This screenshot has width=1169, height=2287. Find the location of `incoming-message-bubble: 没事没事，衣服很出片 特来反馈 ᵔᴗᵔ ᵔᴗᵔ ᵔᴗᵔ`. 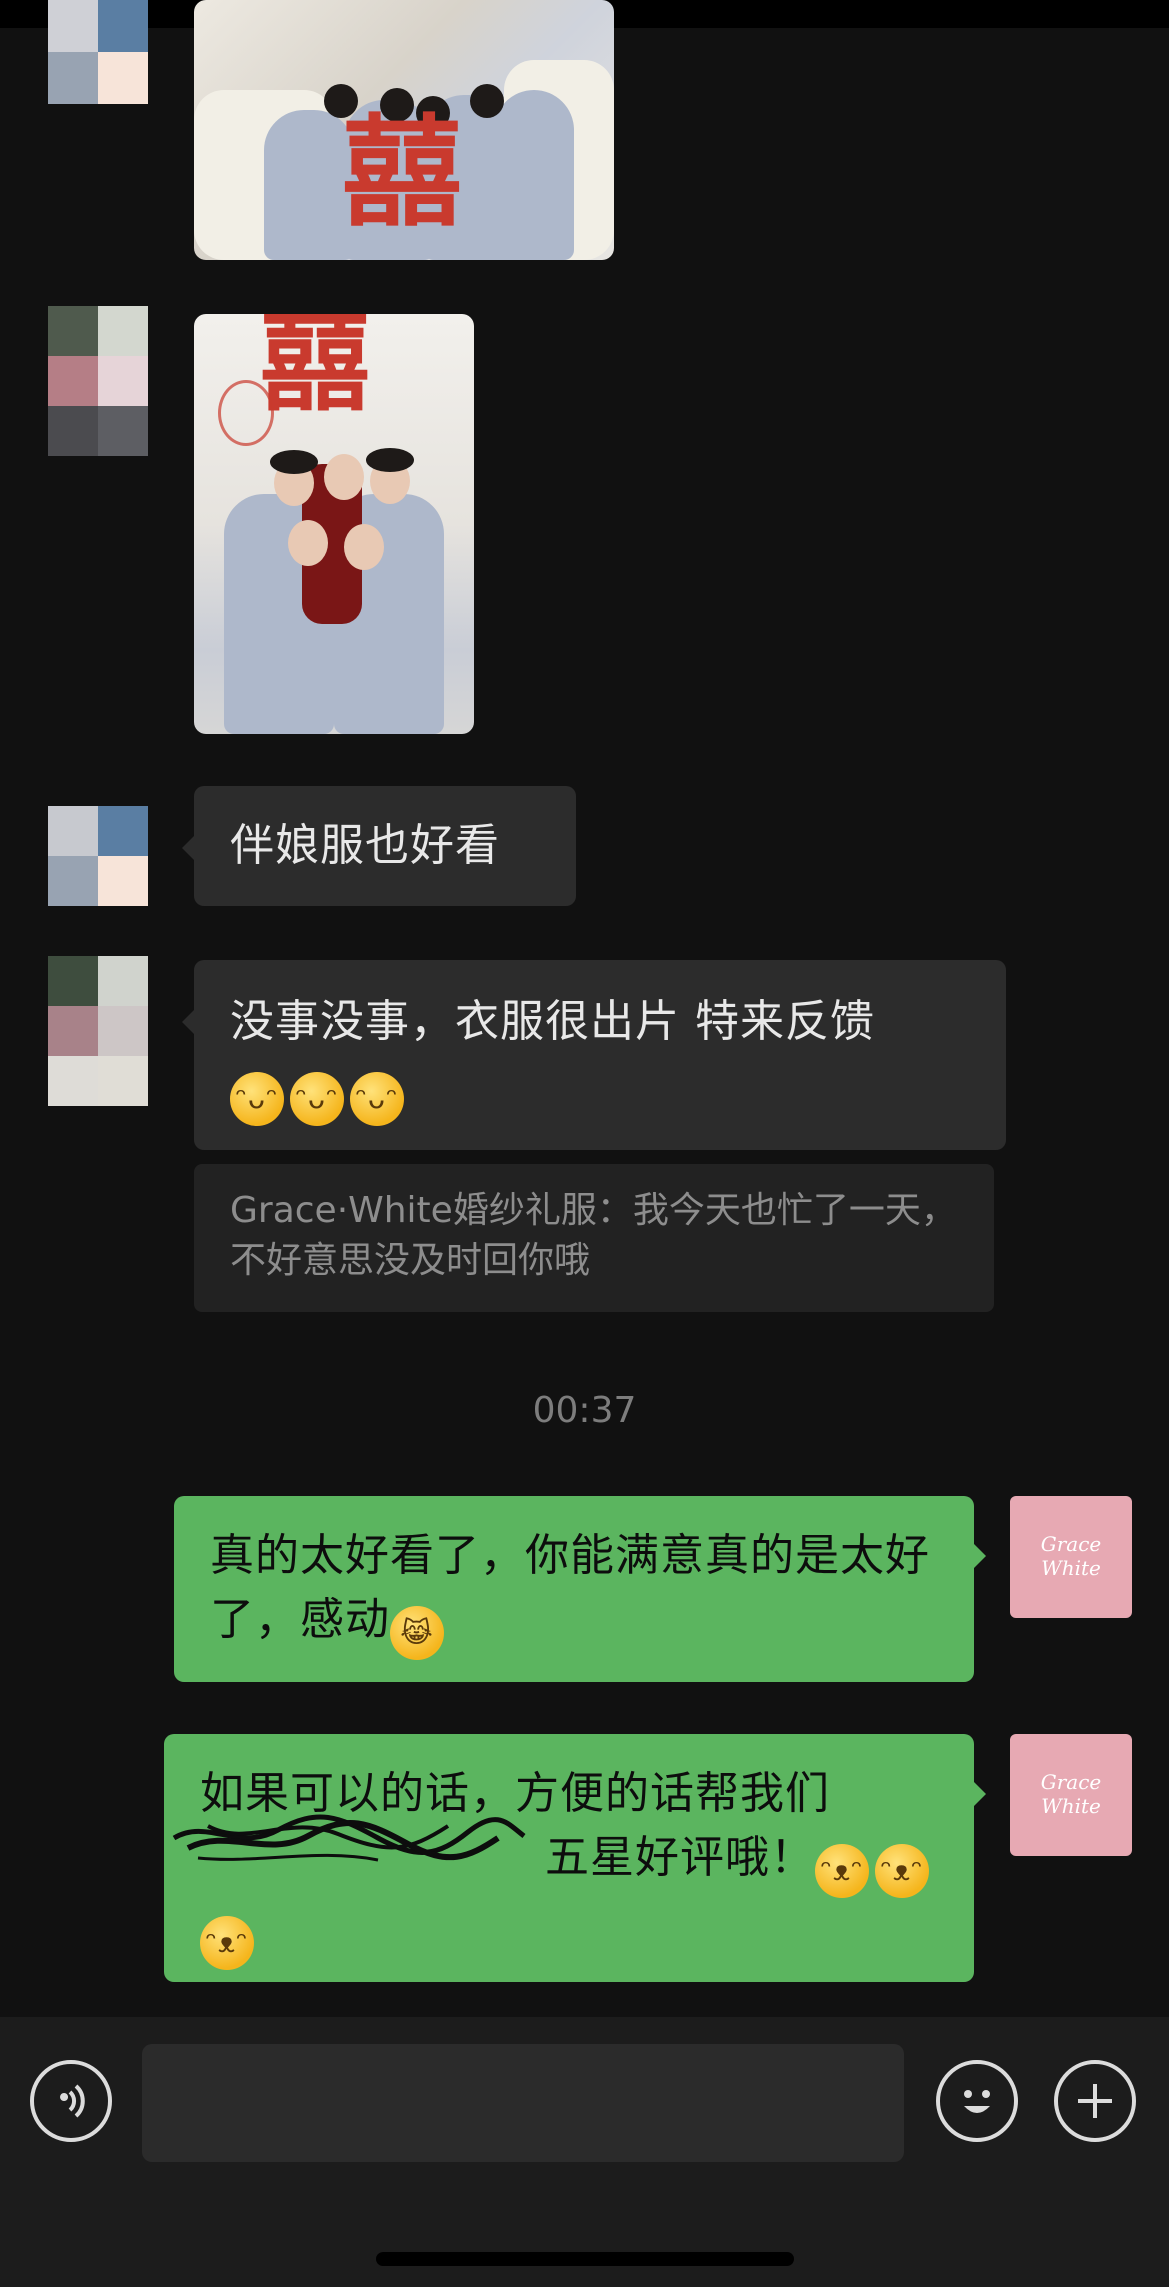

incoming-message-bubble: 没事没事，衣服很出片 特来反馈 ᵔᴗᵔ ᵔᴗᵔ ᵔᴗᵔ is located at coordinates (594, 1055).